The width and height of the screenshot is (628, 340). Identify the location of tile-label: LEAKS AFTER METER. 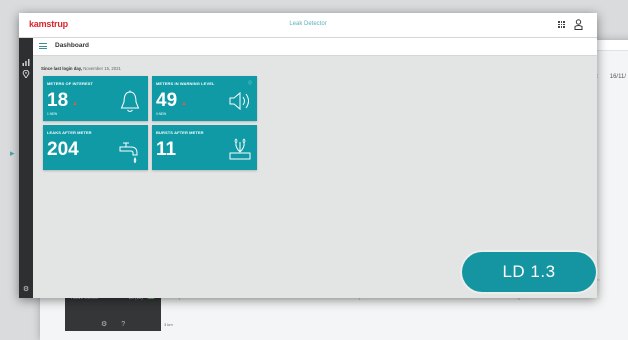
(69, 132).